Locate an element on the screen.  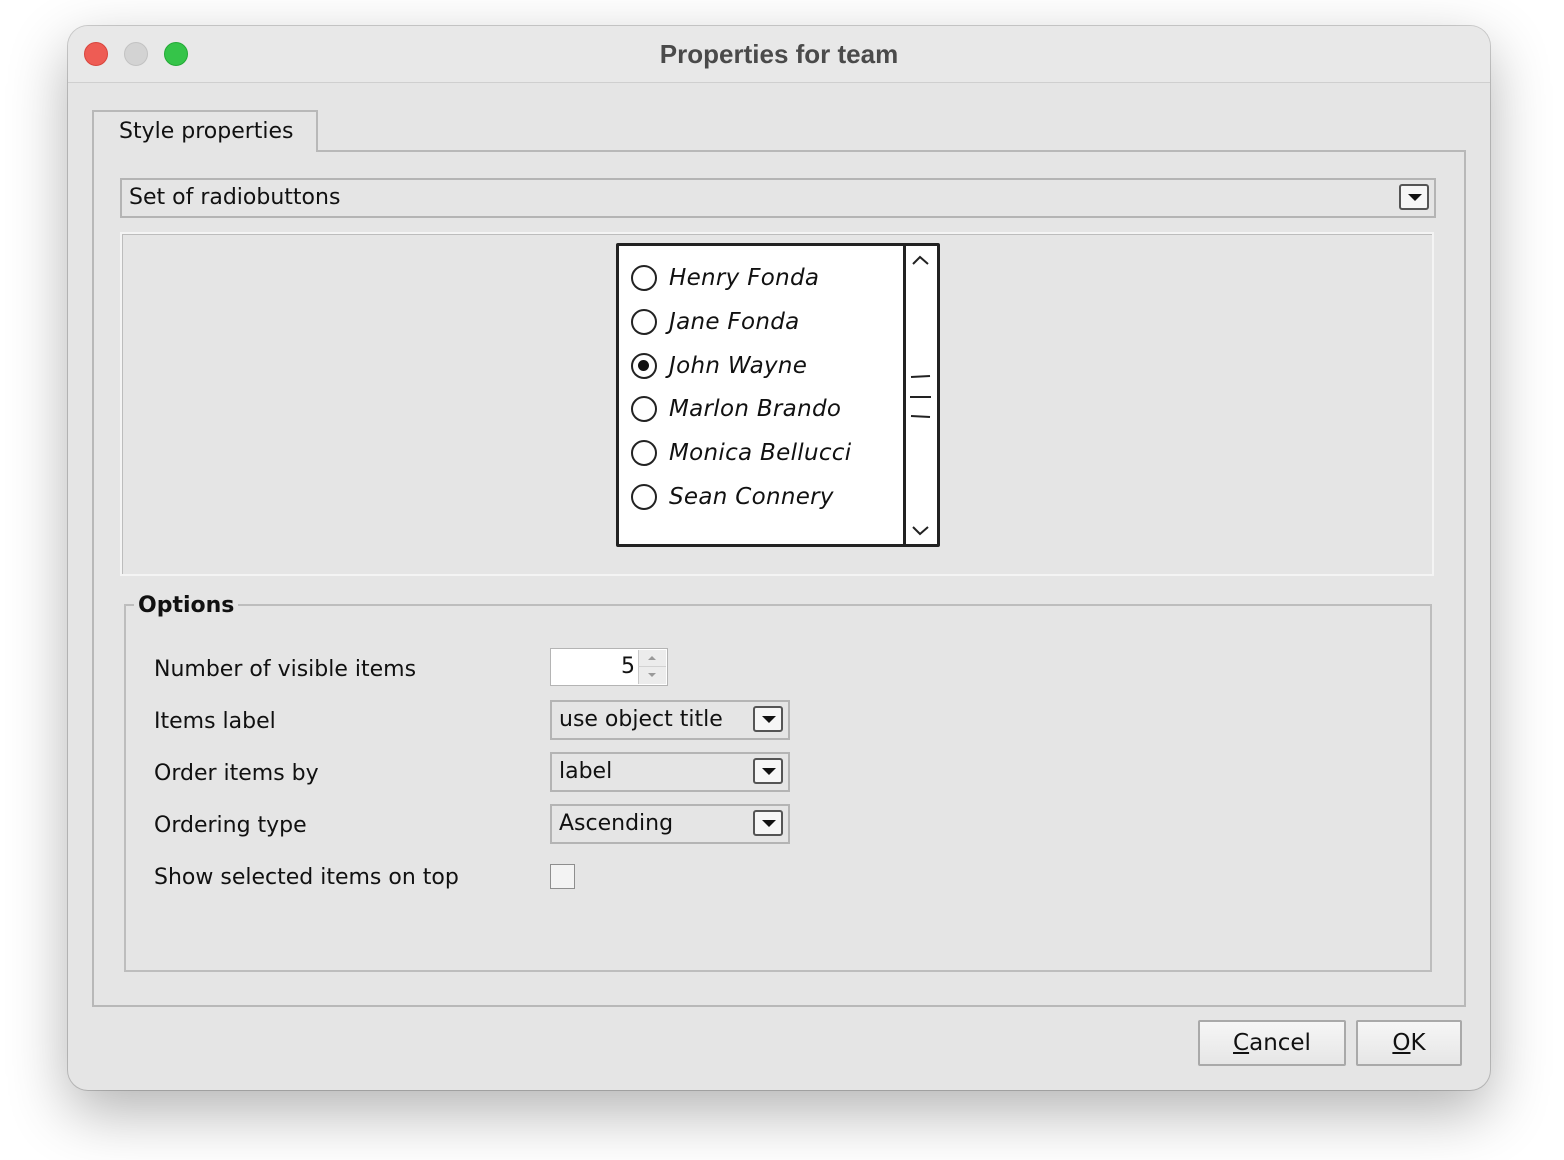
chevron-up-icon is located at coordinates (920, 260).